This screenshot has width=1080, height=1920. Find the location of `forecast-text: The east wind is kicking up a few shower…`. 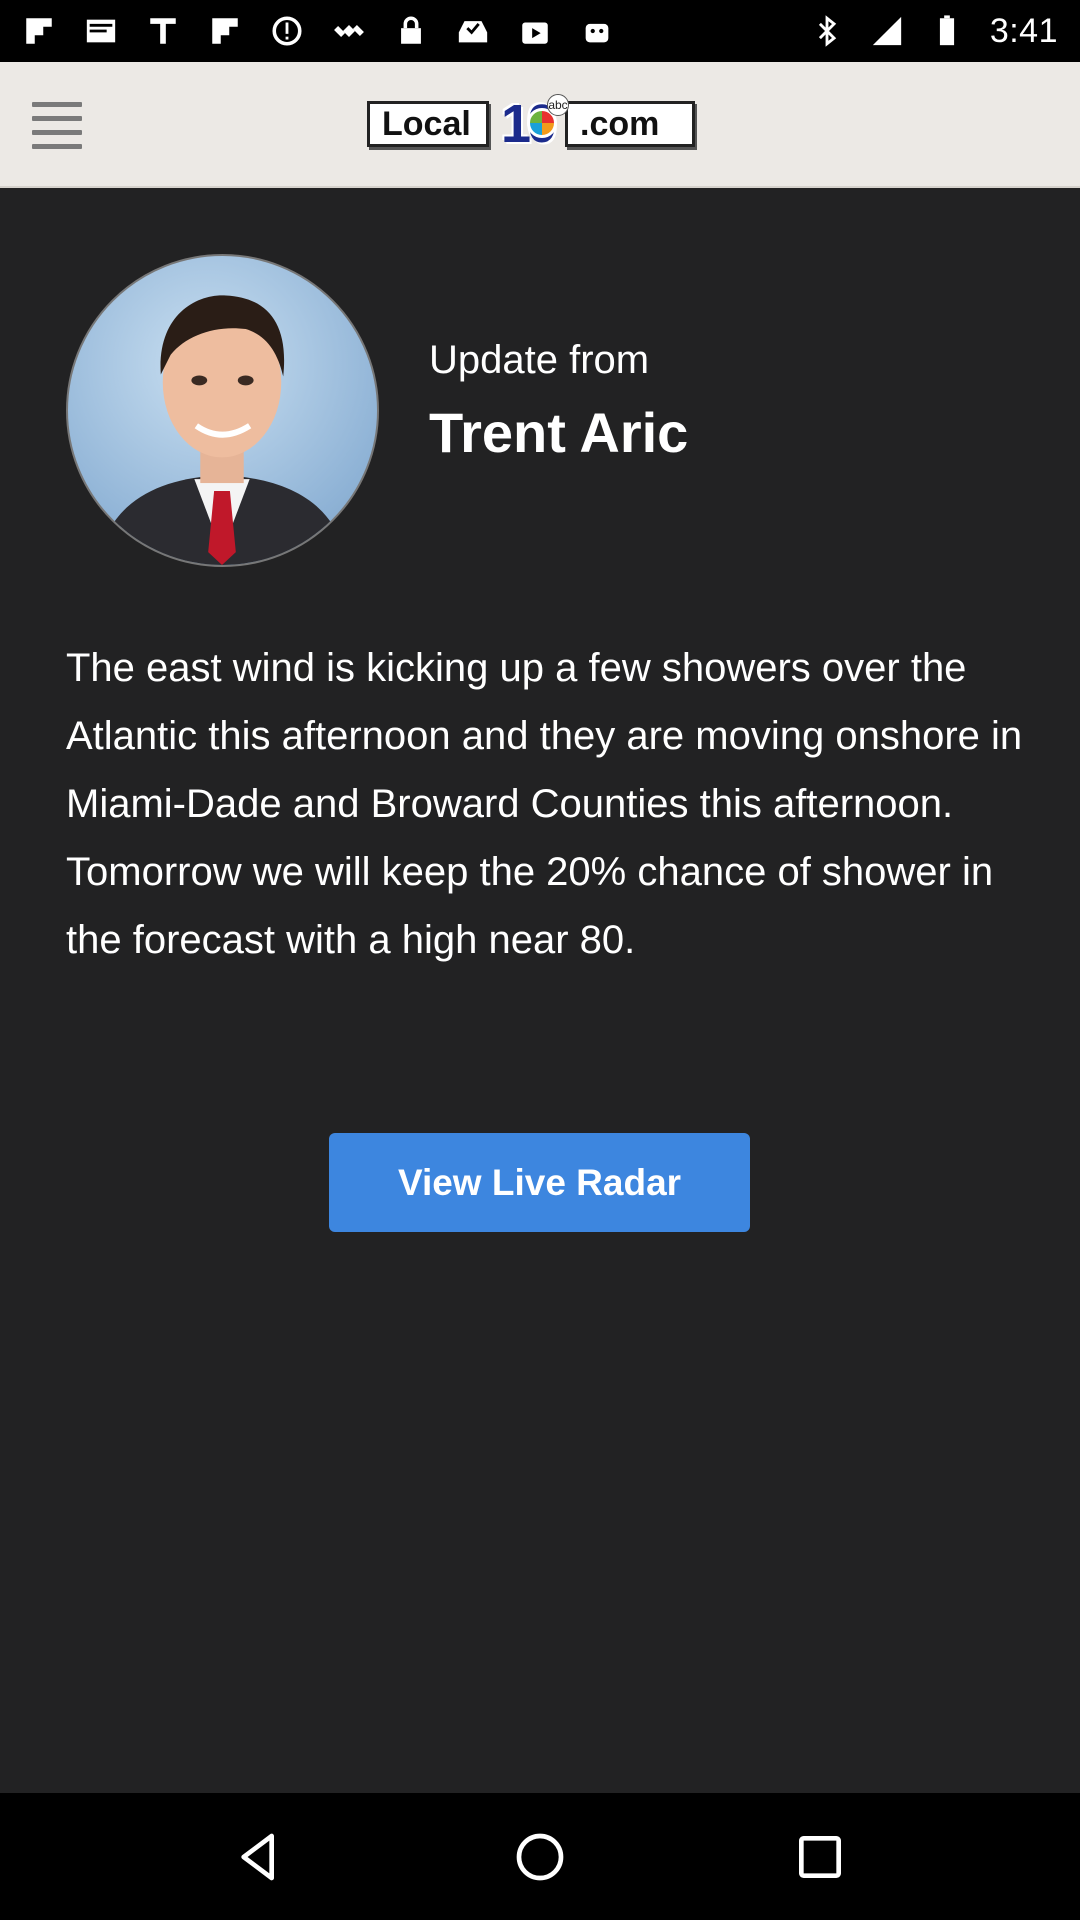

forecast-text: The east wind is kicking up a few shower… is located at coordinates (544, 804).